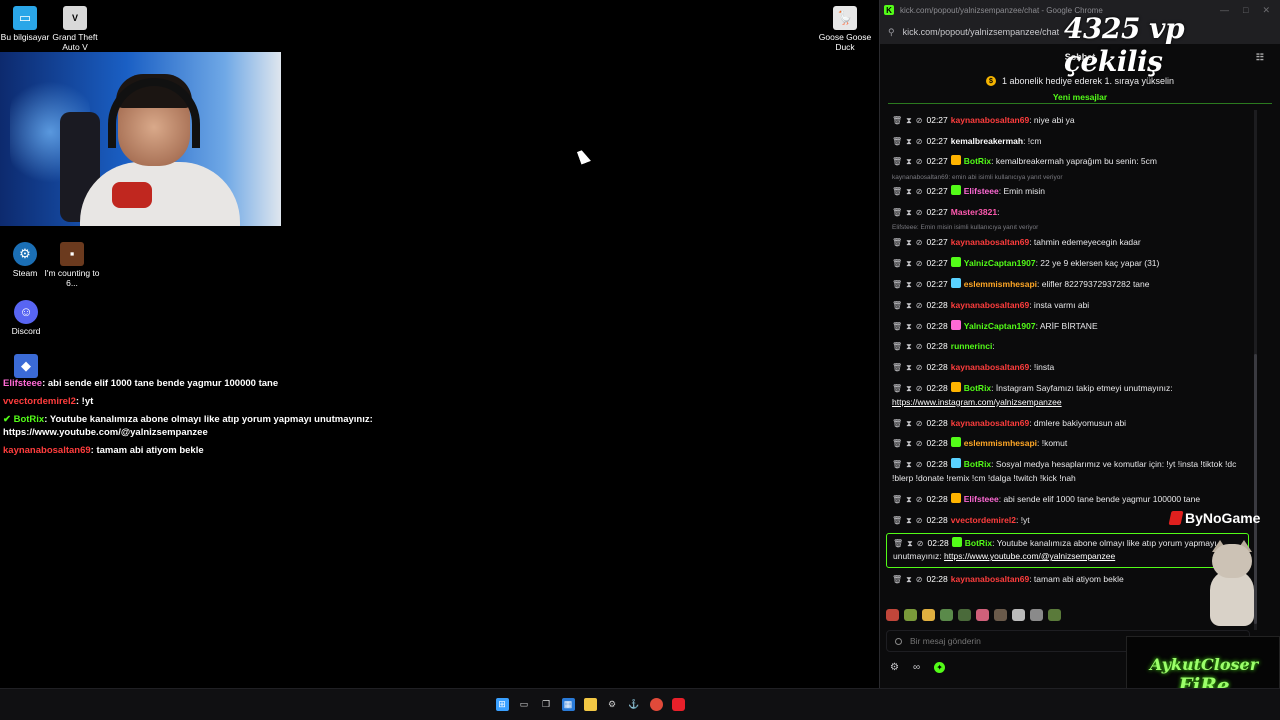 Image resolution: width=1280 pixels, height=720 pixels. I want to click on record-app-icon, so click(678, 704).